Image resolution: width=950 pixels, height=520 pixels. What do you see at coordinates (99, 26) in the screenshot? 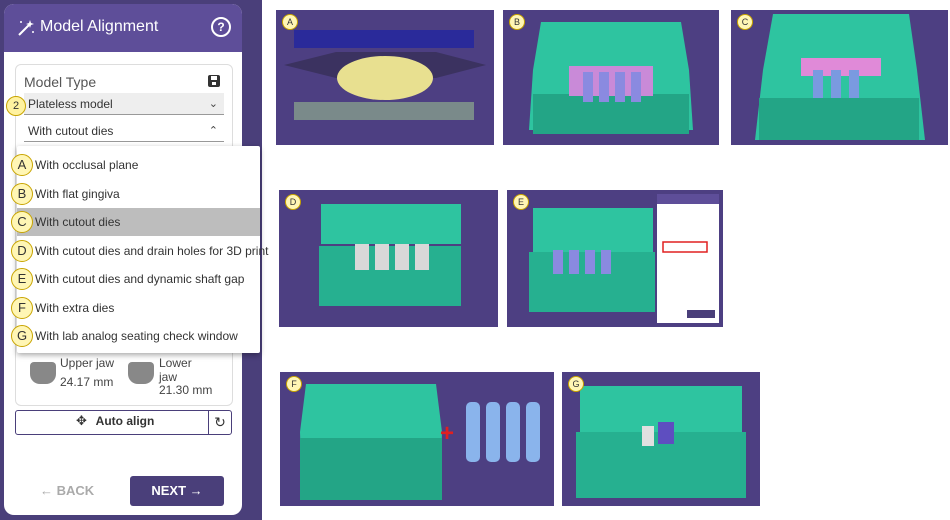
I see `panel-title: Model Alignment` at bounding box center [99, 26].